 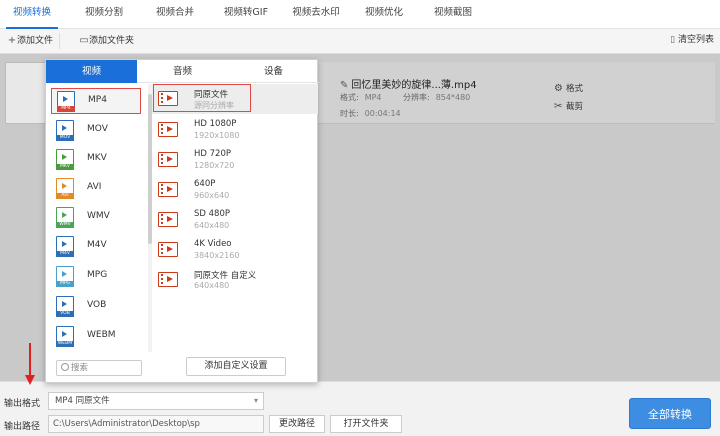 What do you see at coordinates (255, 400) in the screenshot?
I see `chevron-down-icon: ▾` at bounding box center [255, 400].